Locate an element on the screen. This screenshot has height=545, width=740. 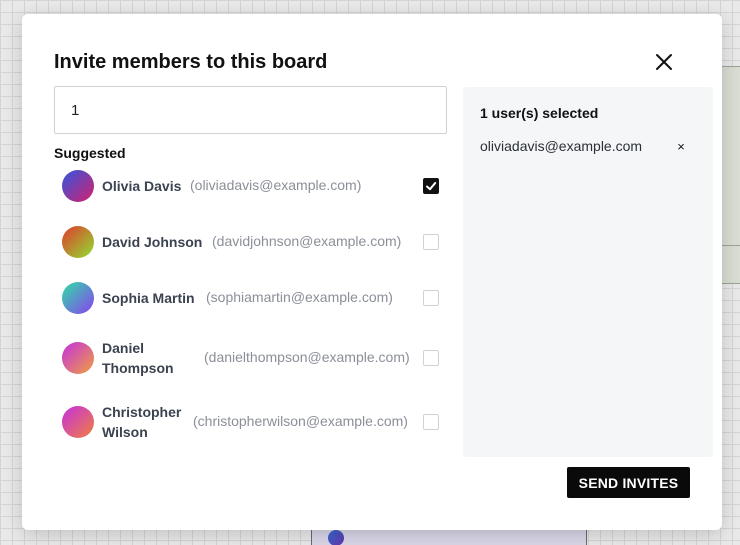
check-icon is located at coordinates (431, 186).